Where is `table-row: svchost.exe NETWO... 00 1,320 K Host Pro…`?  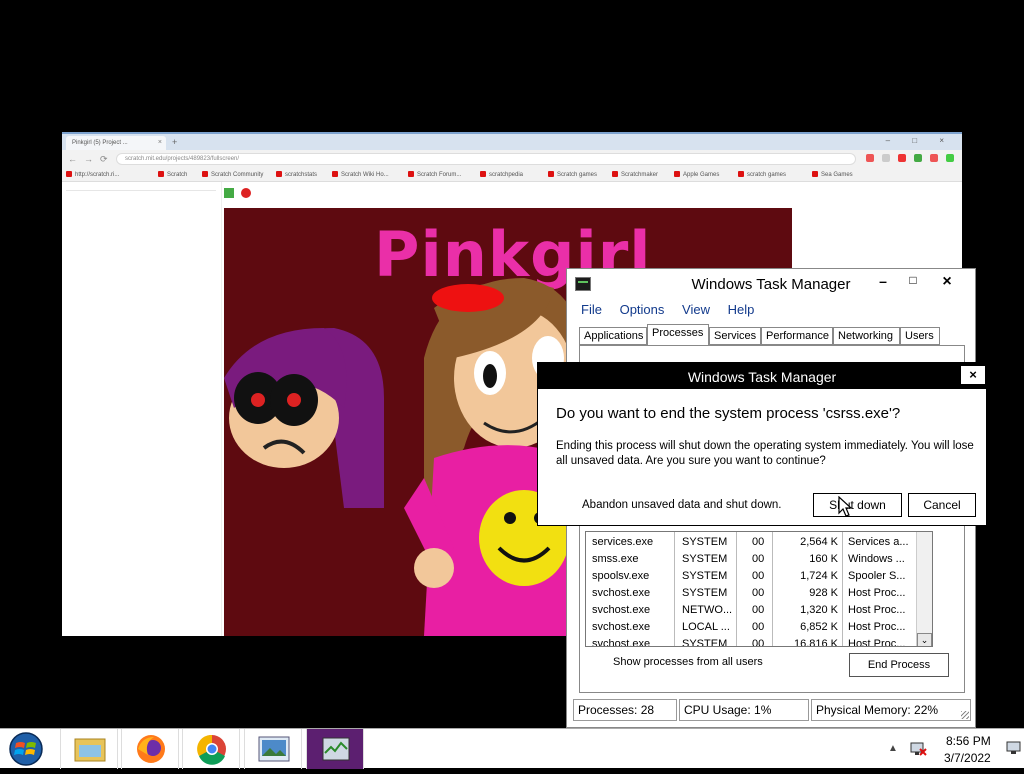
table-row: svchost.exe NETWO... 00 1,320 K Host Pro… is located at coordinates (752, 610).